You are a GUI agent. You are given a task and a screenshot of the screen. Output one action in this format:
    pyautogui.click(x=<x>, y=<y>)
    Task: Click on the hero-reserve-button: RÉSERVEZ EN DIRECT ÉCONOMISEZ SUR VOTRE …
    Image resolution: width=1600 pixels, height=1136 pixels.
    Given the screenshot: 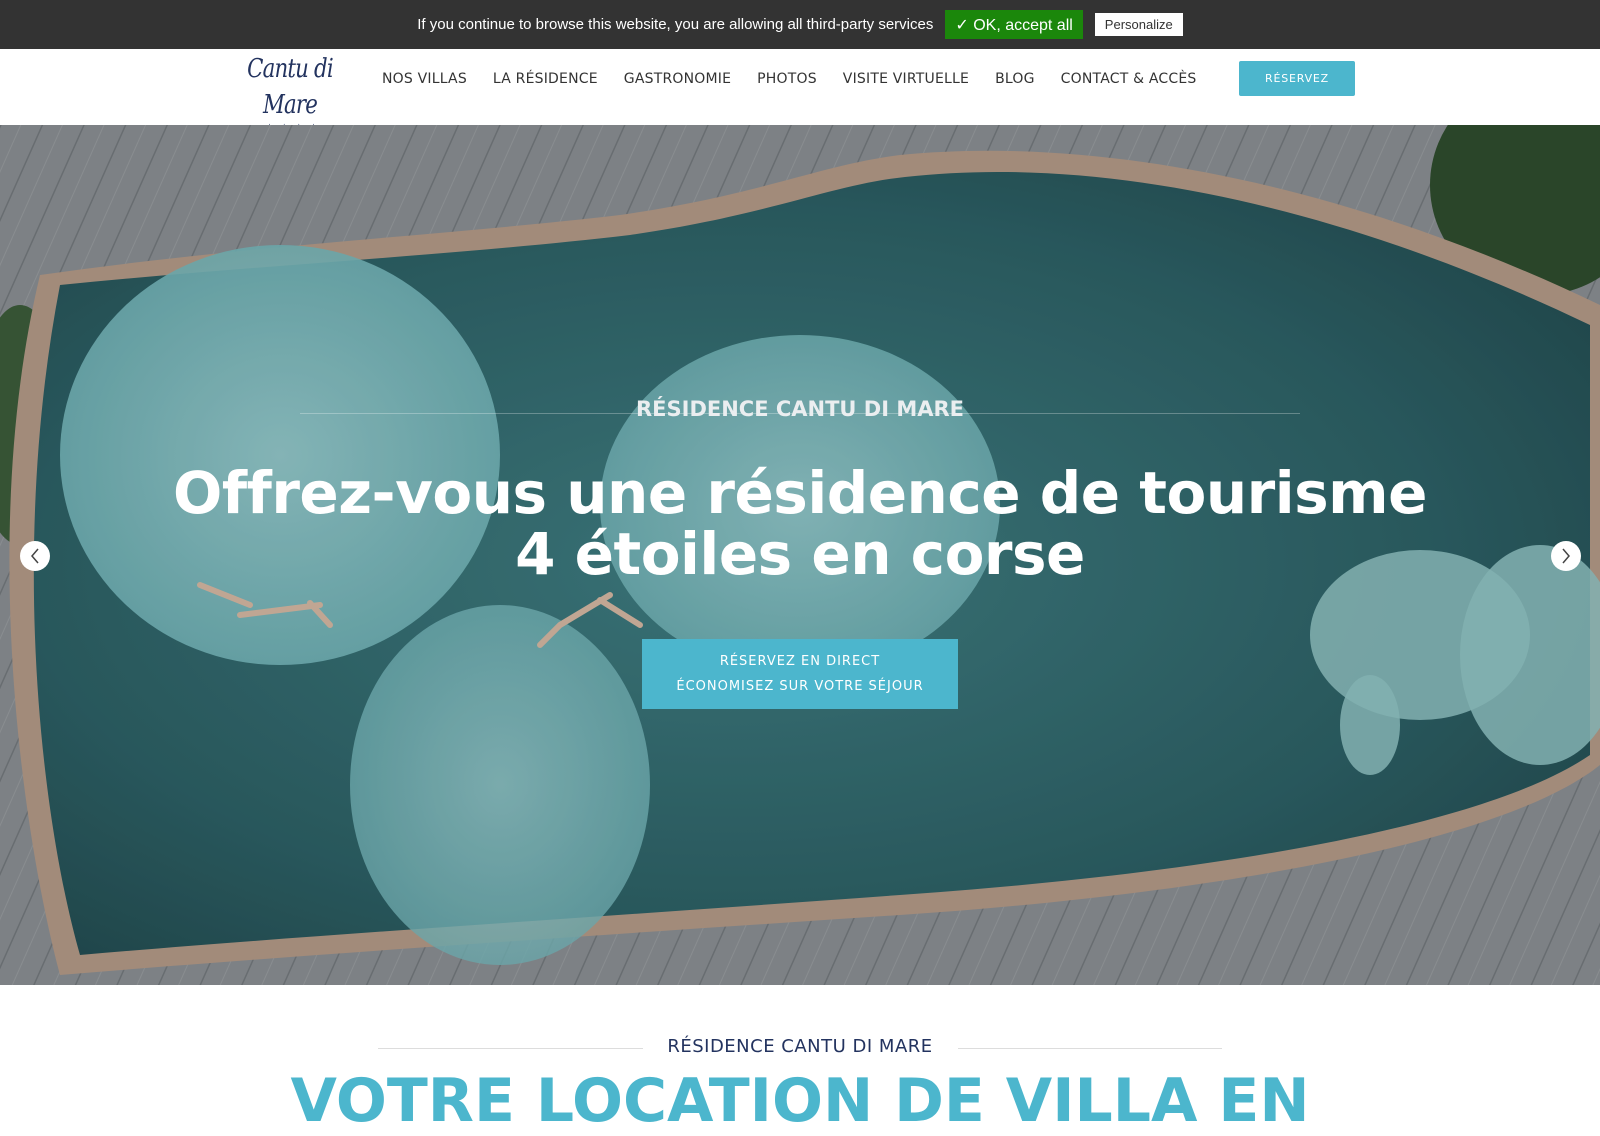 What is the action you would take?
    pyautogui.click(x=800, y=674)
    